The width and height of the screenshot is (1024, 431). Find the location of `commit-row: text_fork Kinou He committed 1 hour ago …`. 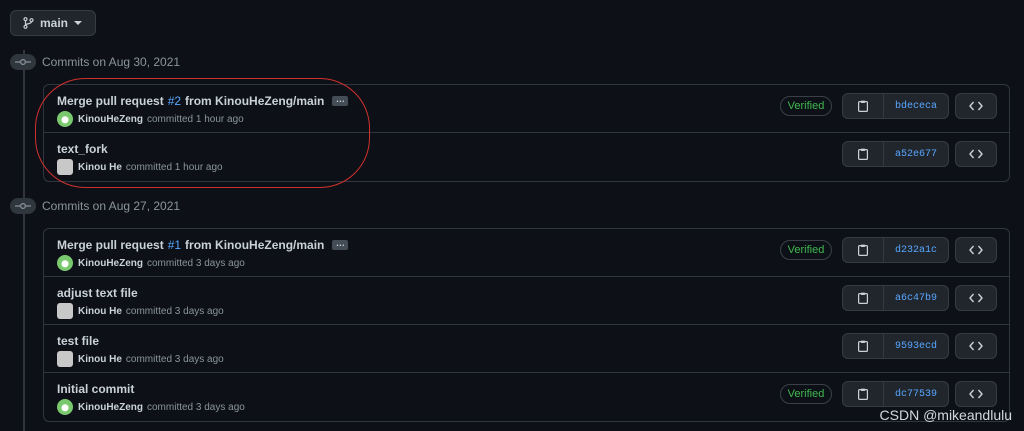

commit-row: text_fork Kinou He committed 1 hour ago … is located at coordinates (526, 157).